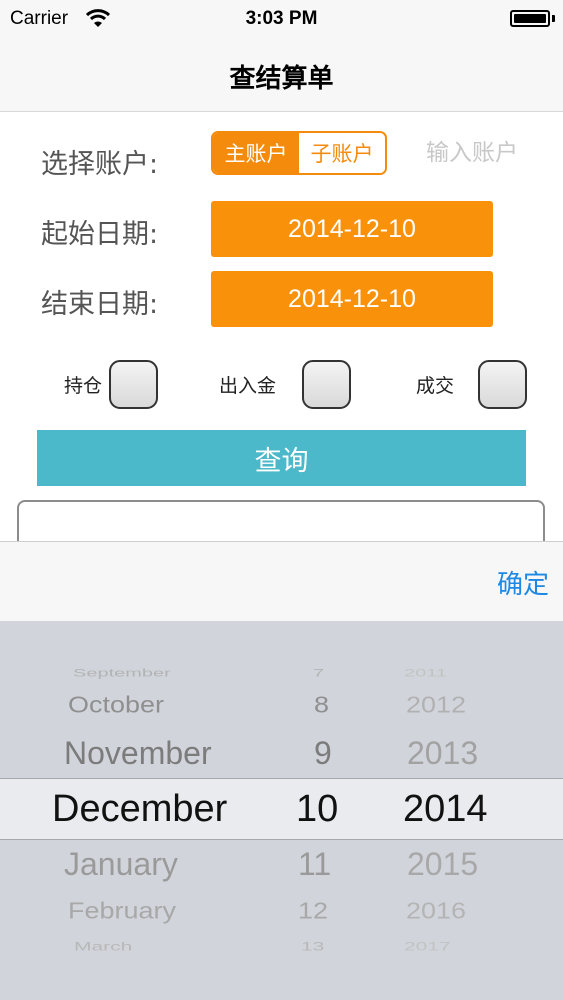 This screenshot has width=563, height=1000. Describe the element at coordinates (321, 705) in the screenshot. I see `picker-day-option: 8` at that location.